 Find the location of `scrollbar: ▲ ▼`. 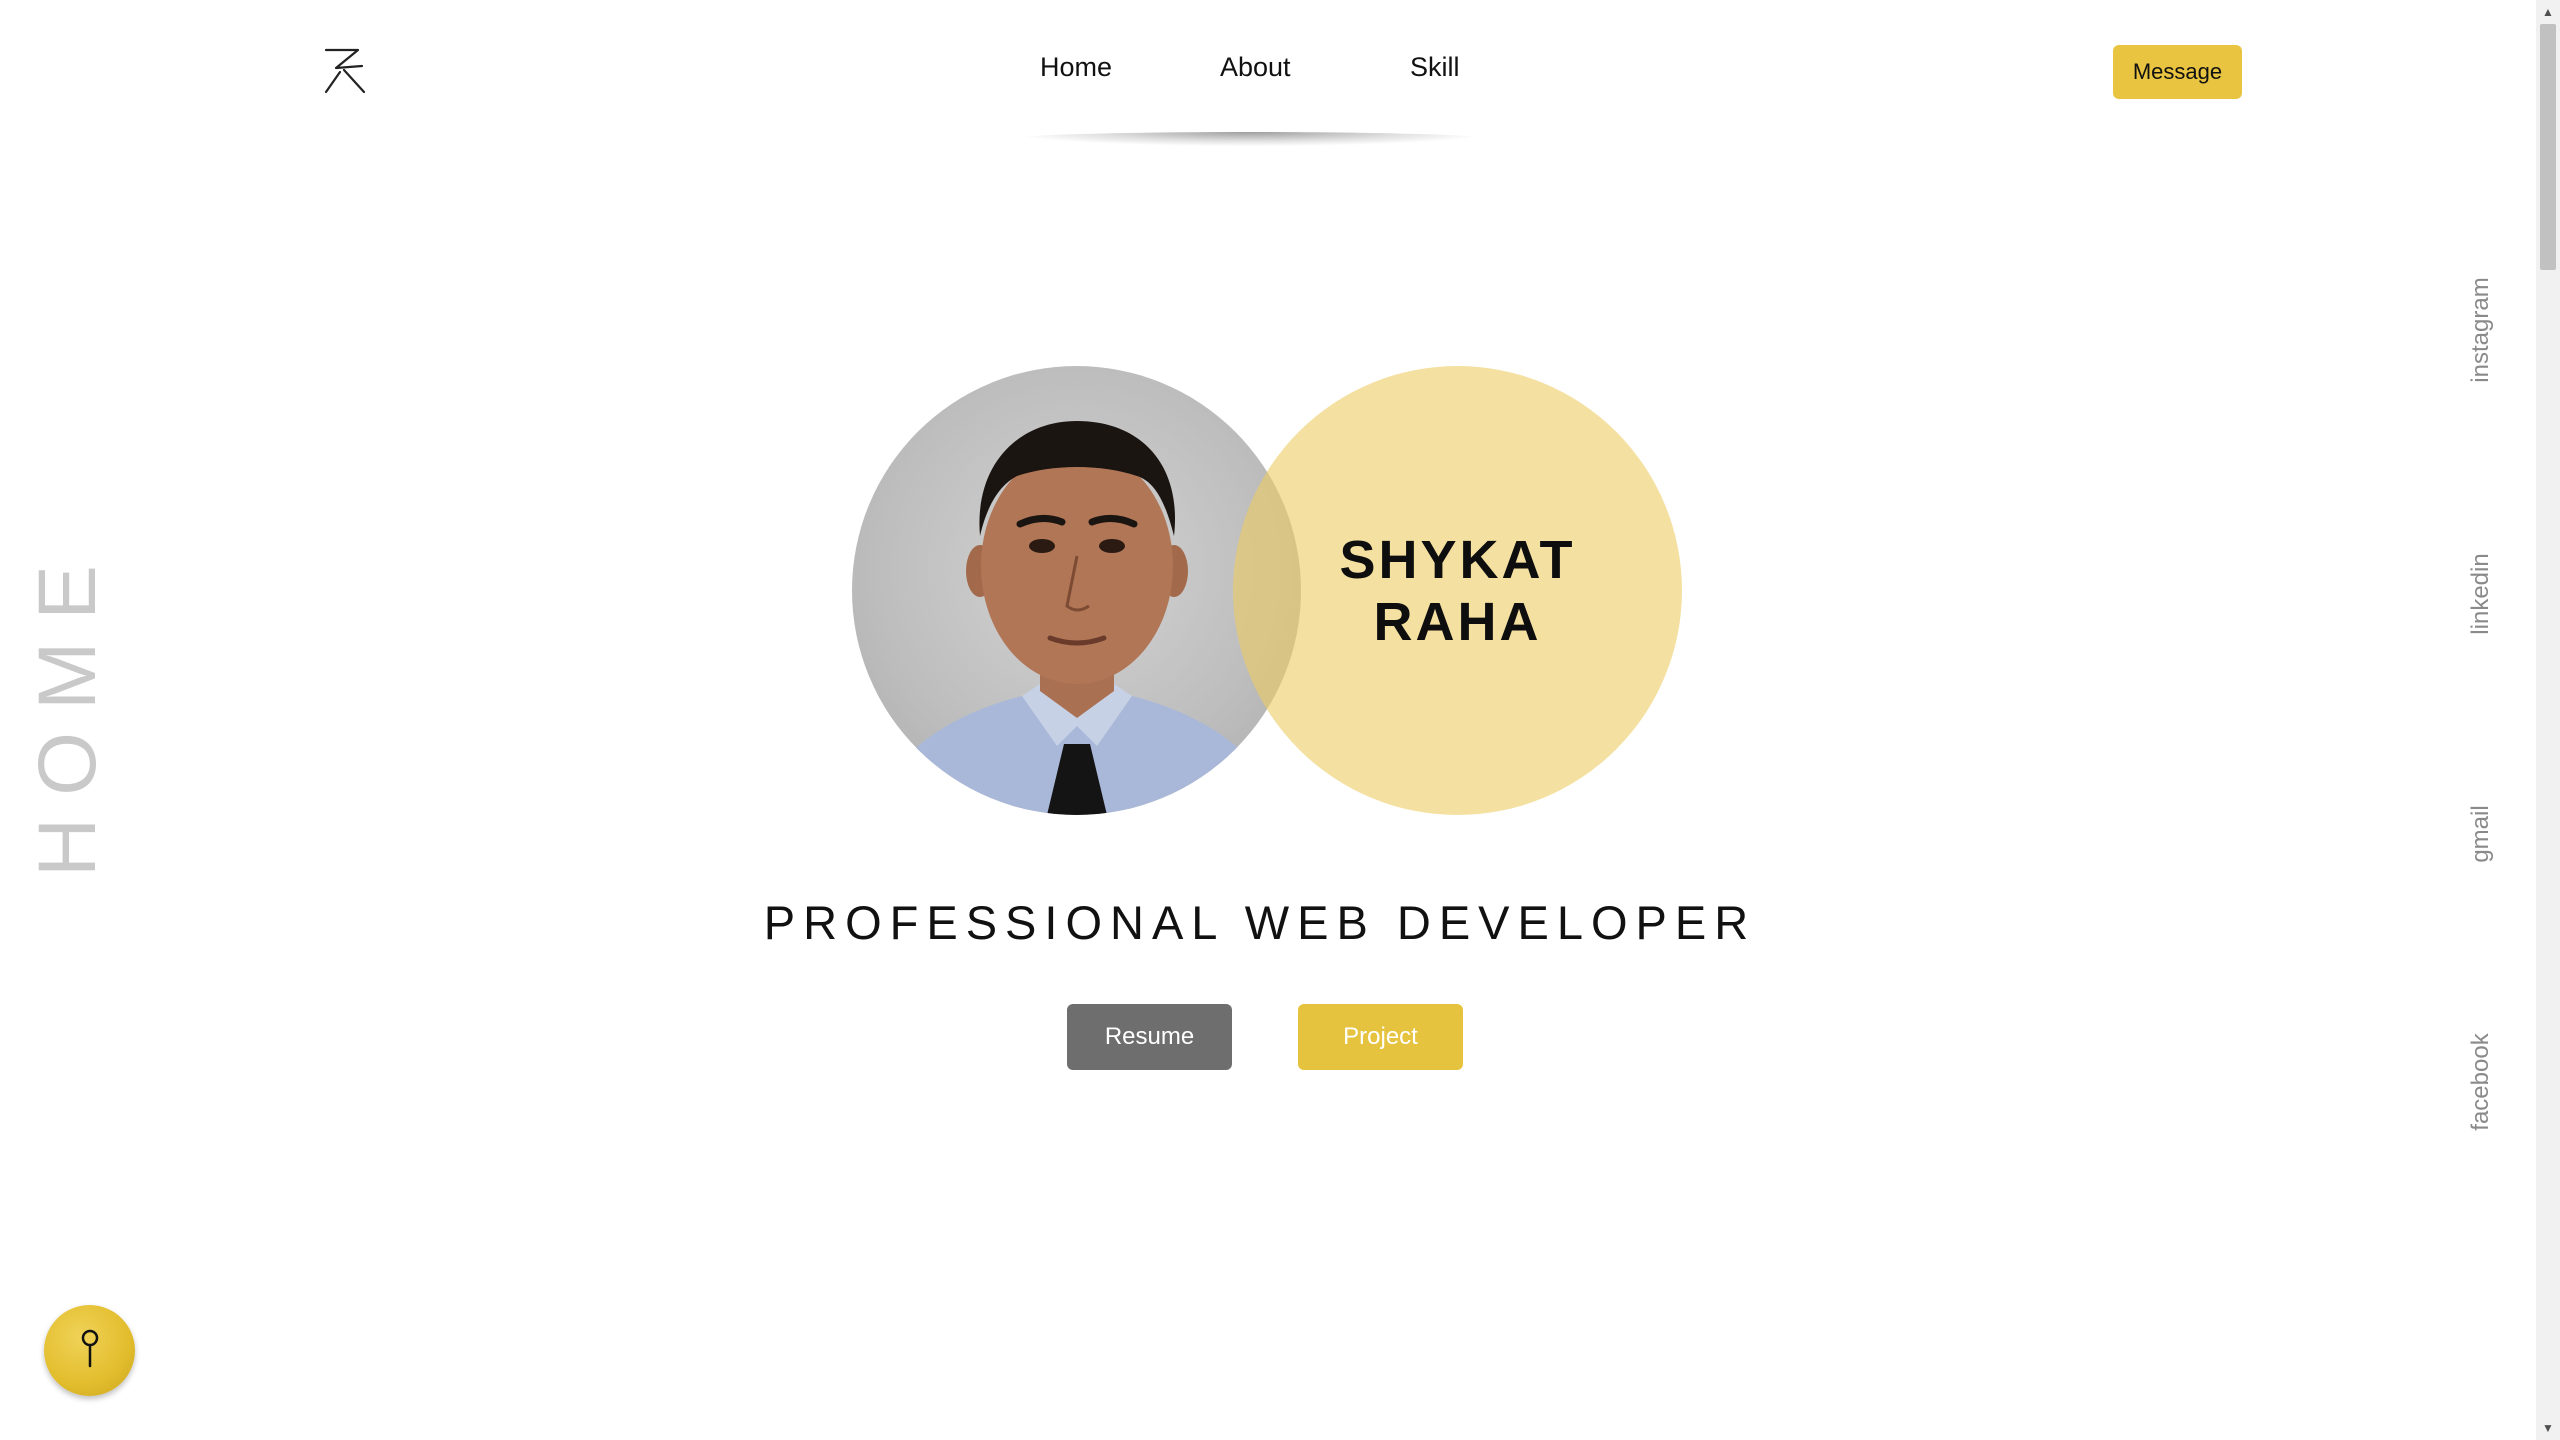

scrollbar: ▲ ▼ is located at coordinates (2548, 720).